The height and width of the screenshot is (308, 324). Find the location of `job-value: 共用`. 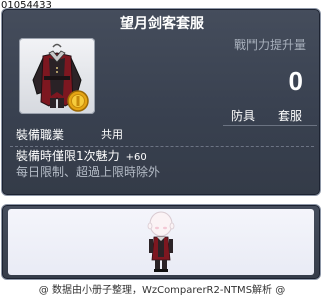

job-value: 共用 is located at coordinates (112, 134).